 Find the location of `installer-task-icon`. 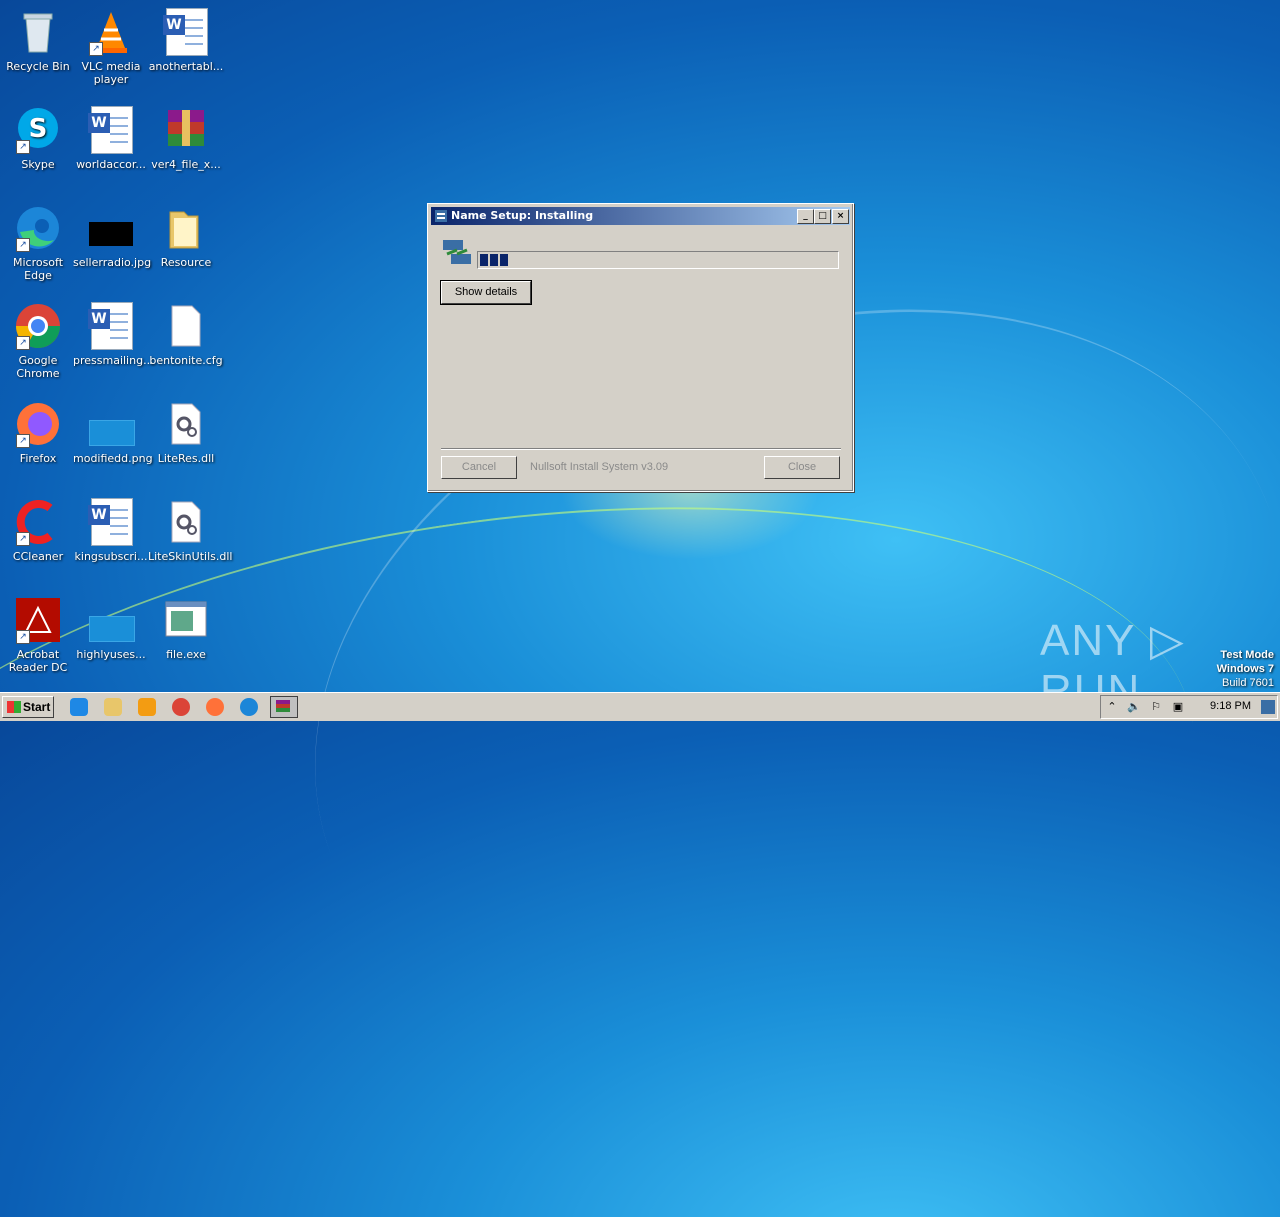

installer-task-icon is located at coordinates (284, 707).